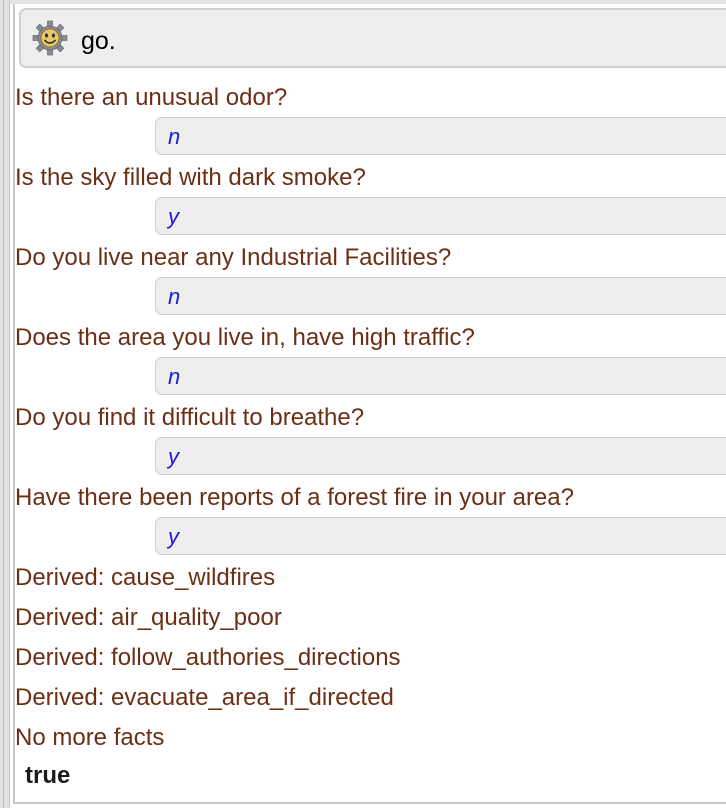 The image size is (726, 808). Describe the element at coordinates (204, 697) in the screenshot. I see `derived-fact: Derived: evacuate_area_if_directed` at that location.